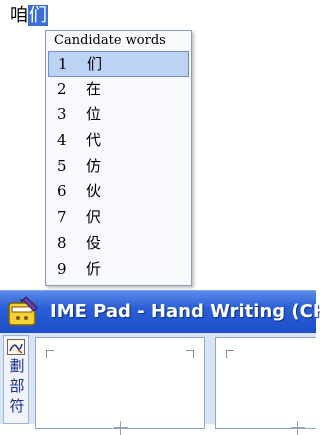 The image size is (320, 435). I want to click on candidate-character: 伬, so click(94, 217).